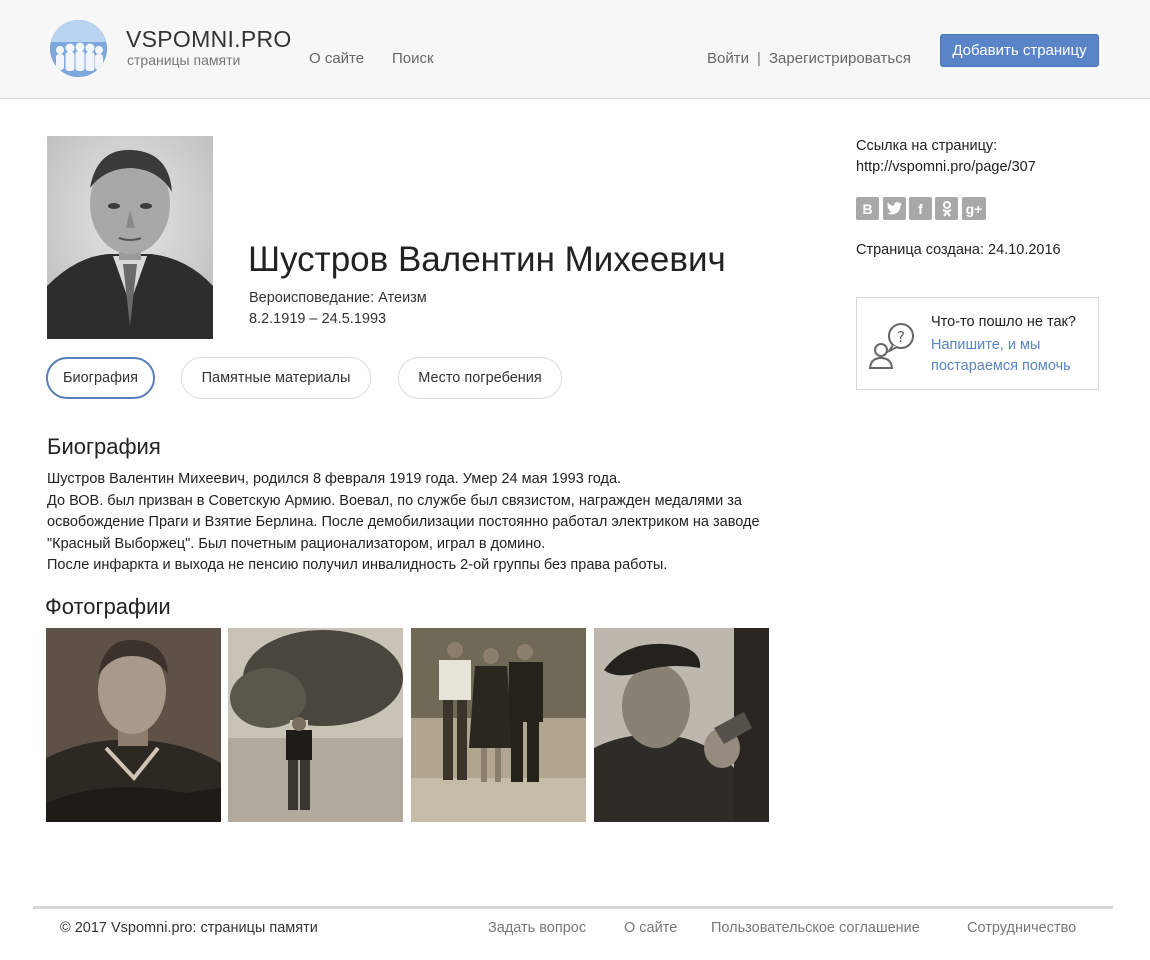  I want to click on google-plus-icon: g+, so click(974, 208).